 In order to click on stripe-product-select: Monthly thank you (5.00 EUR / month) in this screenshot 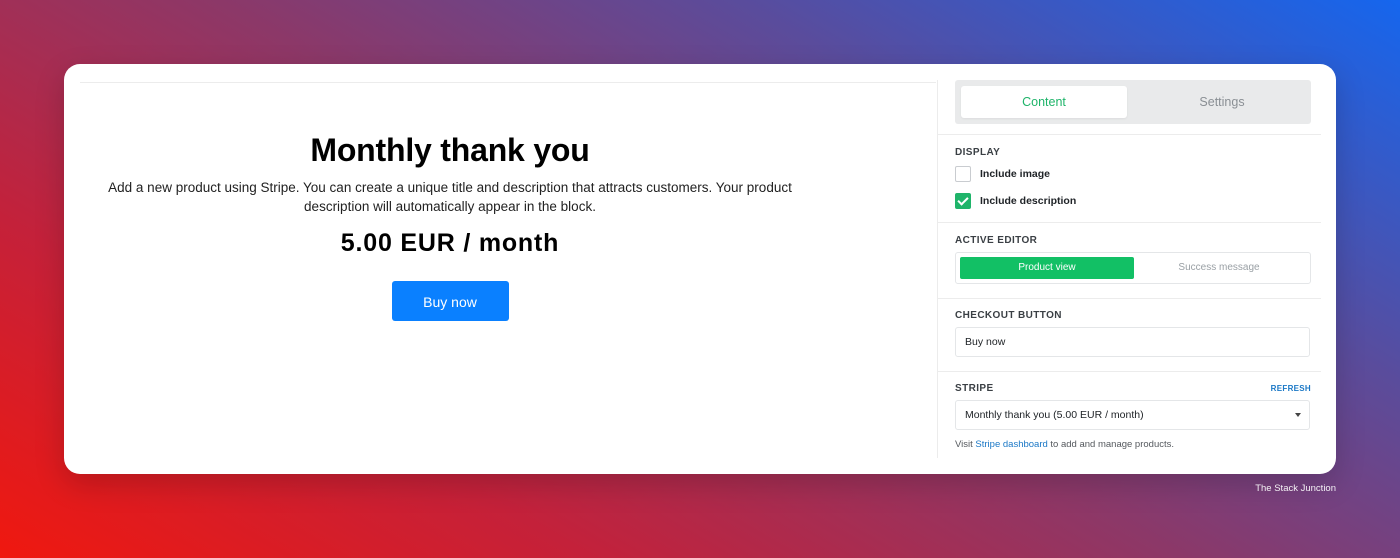, I will do `click(1132, 415)`.